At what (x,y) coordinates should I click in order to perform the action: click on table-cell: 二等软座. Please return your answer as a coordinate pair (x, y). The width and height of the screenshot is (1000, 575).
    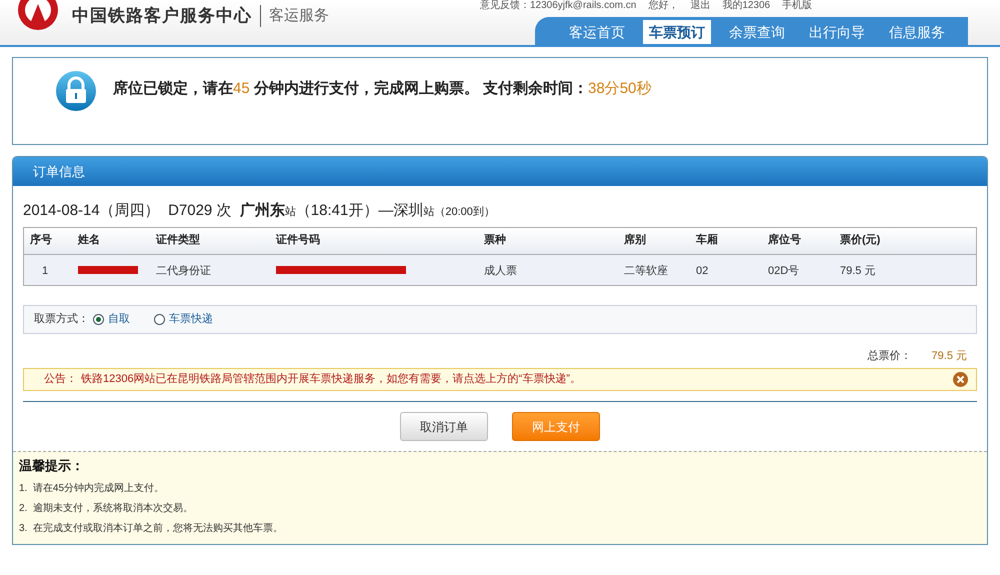
    Looking at the image, I should click on (646, 270).